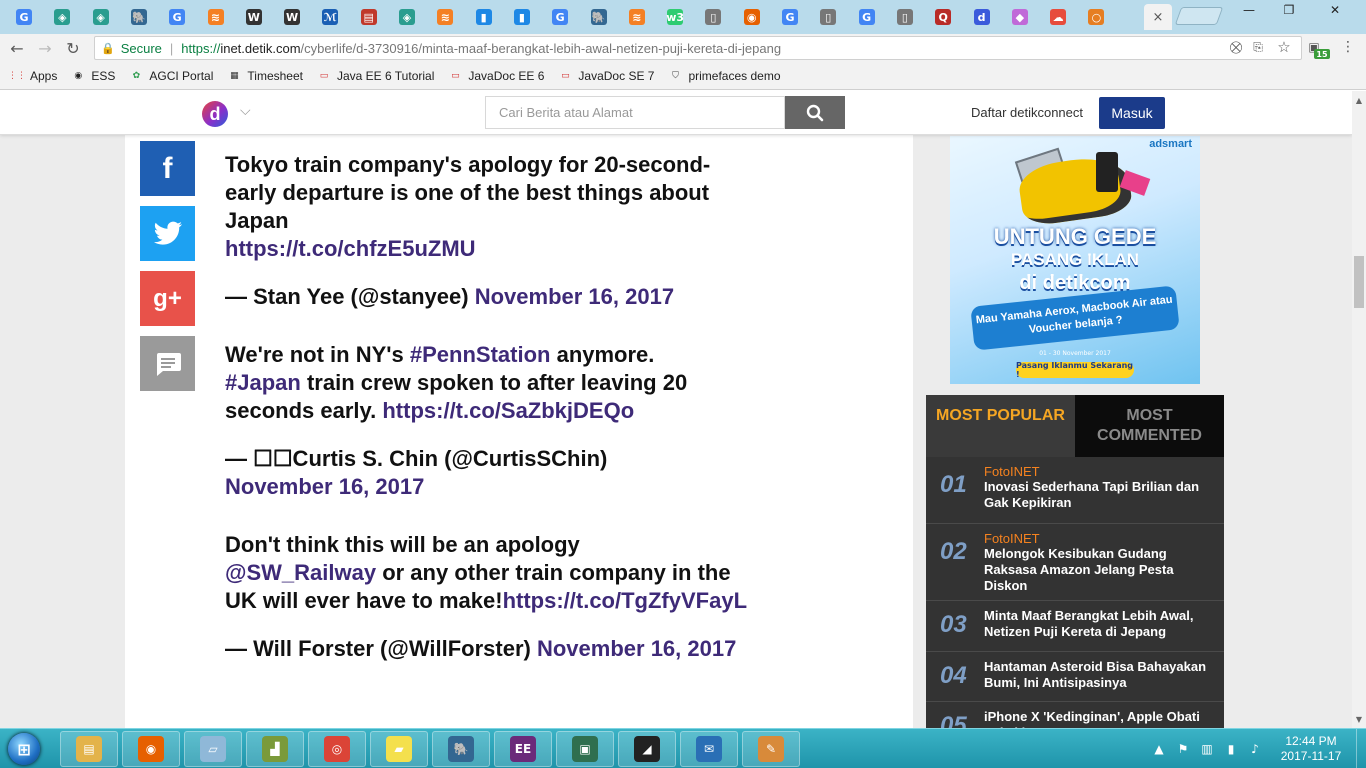 This screenshot has height=768, width=1366. I want to click on ad-cta-button: Pasang Iklanmu Sekarang !, so click(1075, 370).